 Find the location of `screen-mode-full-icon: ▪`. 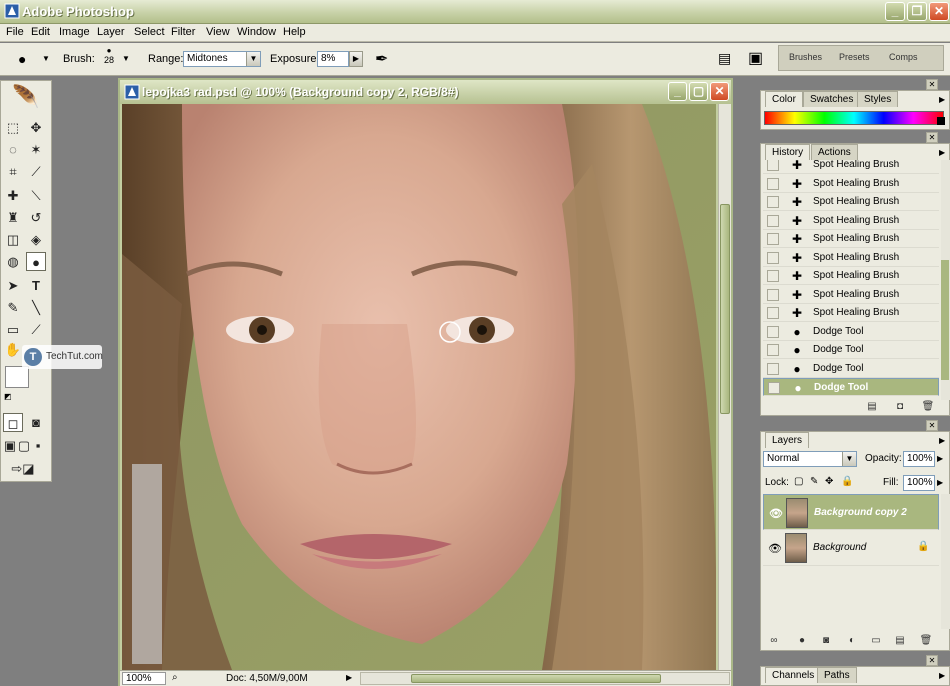

screen-mode-full-icon: ▪ is located at coordinates (38, 445).